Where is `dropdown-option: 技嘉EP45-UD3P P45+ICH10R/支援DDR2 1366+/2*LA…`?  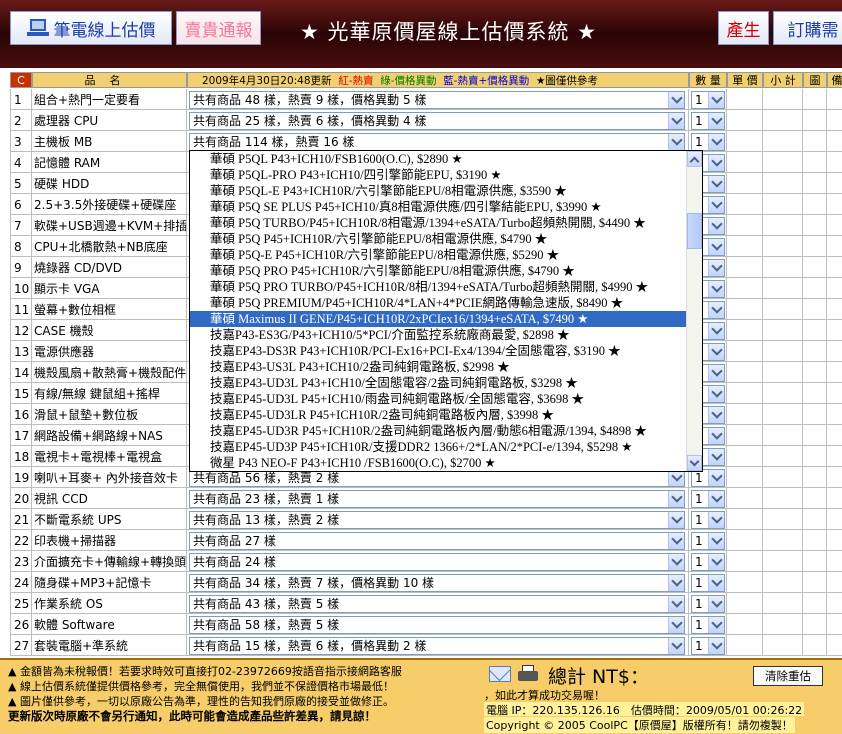 dropdown-option: 技嘉EP45-UD3P P45+ICH10R/支援DDR2 1366+/2*LA… is located at coordinates (438, 447).